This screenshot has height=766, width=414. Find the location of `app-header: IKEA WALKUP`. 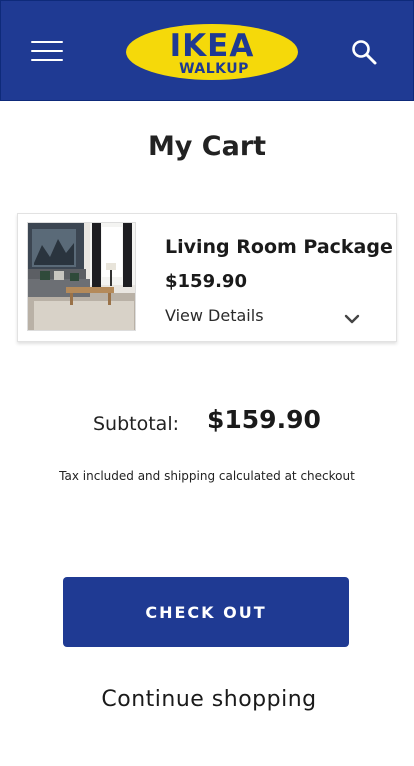

app-header: IKEA WALKUP is located at coordinates (207, 50).